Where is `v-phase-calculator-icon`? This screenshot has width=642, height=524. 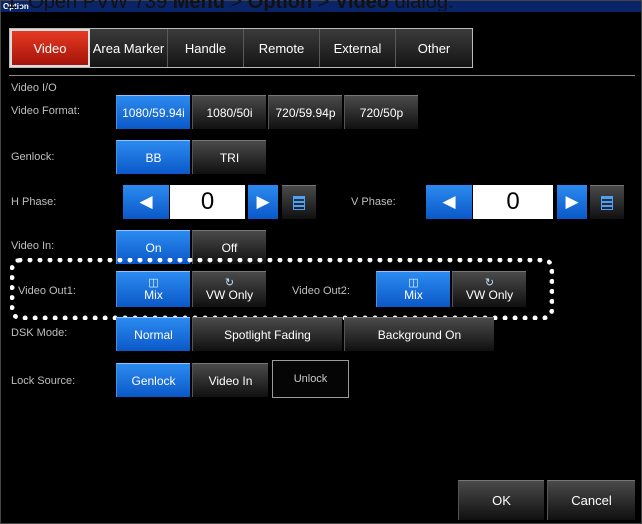
v-phase-calculator-icon is located at coordinates (607, 202).